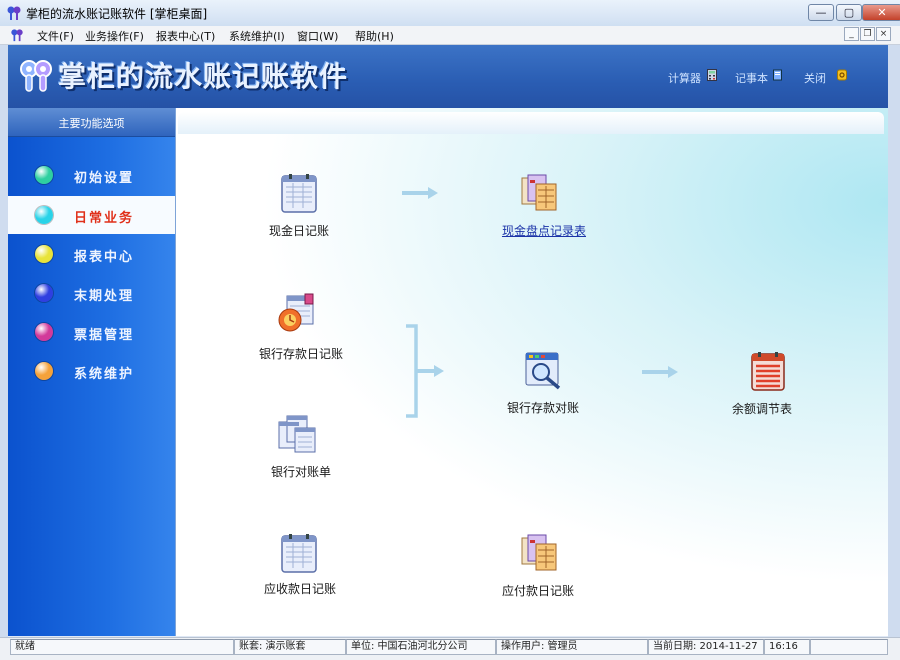 The height and width of the screenshot is (660, 900). I want to click on menu-business: 业务操作(F), so click(114, 36).